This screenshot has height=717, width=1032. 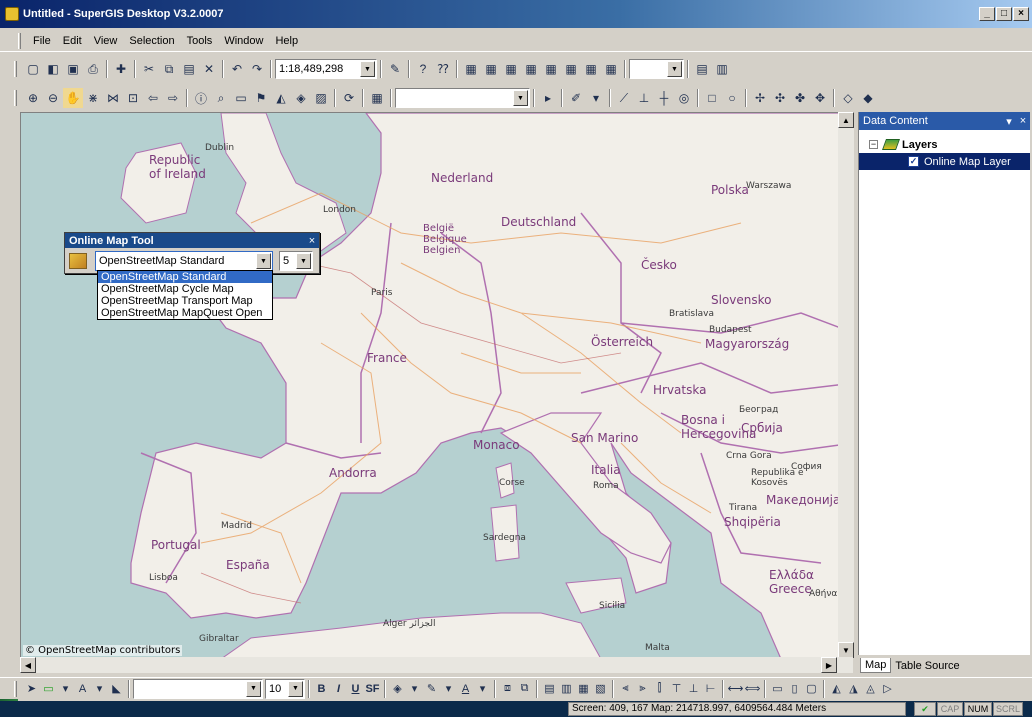 What do you see at coordinates (221, 98) in the screenshot?
I see `find-icon: ⌕` at bounding box center [221, 98].